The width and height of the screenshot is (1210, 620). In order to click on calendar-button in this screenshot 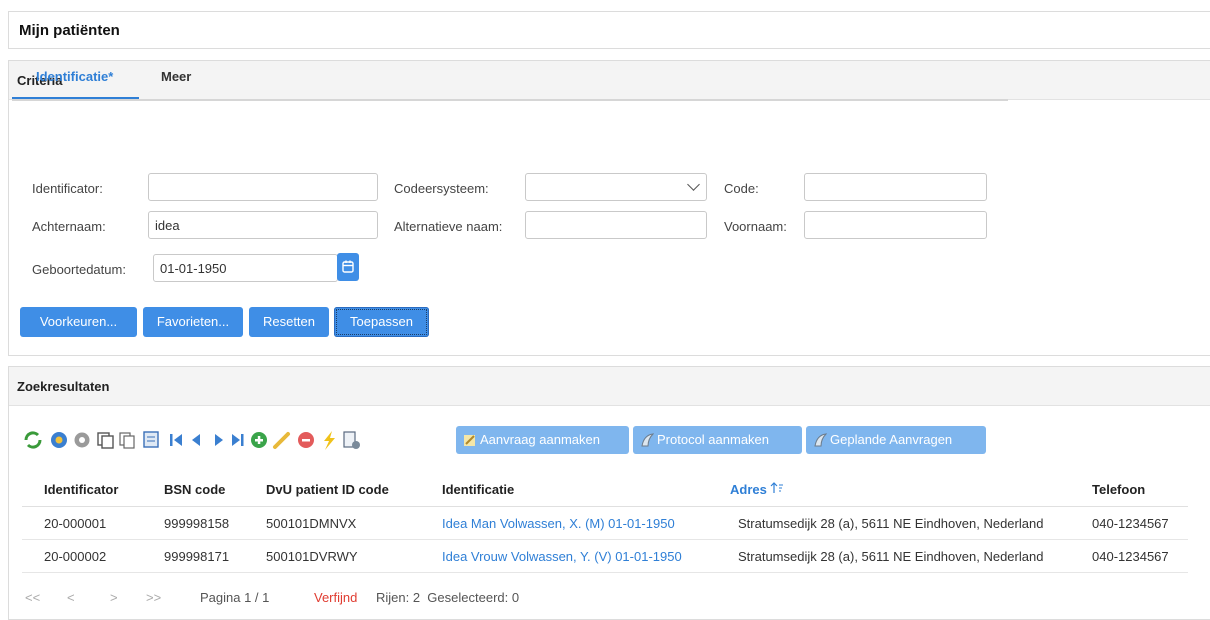, I will do `click(348, 267)`.